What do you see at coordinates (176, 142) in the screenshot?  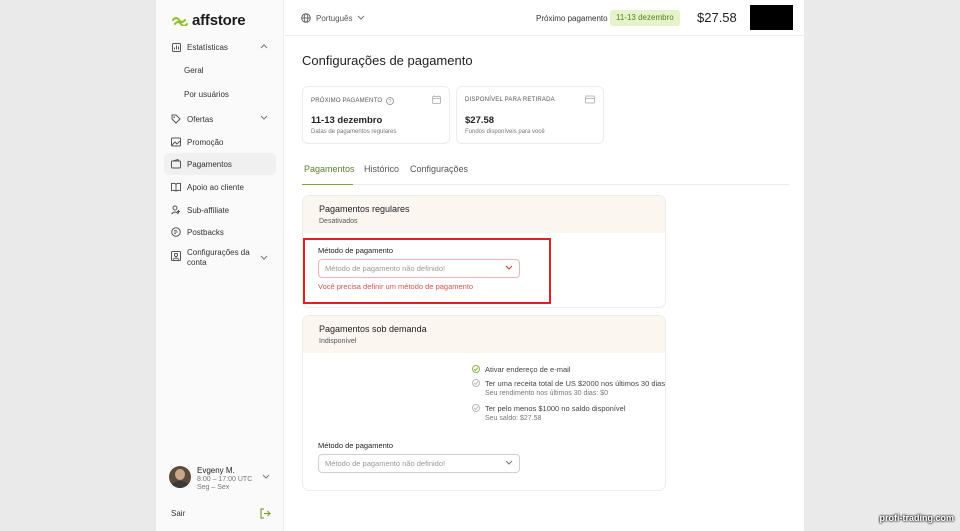 I see `image-icon` at bounding box center [176, 142].